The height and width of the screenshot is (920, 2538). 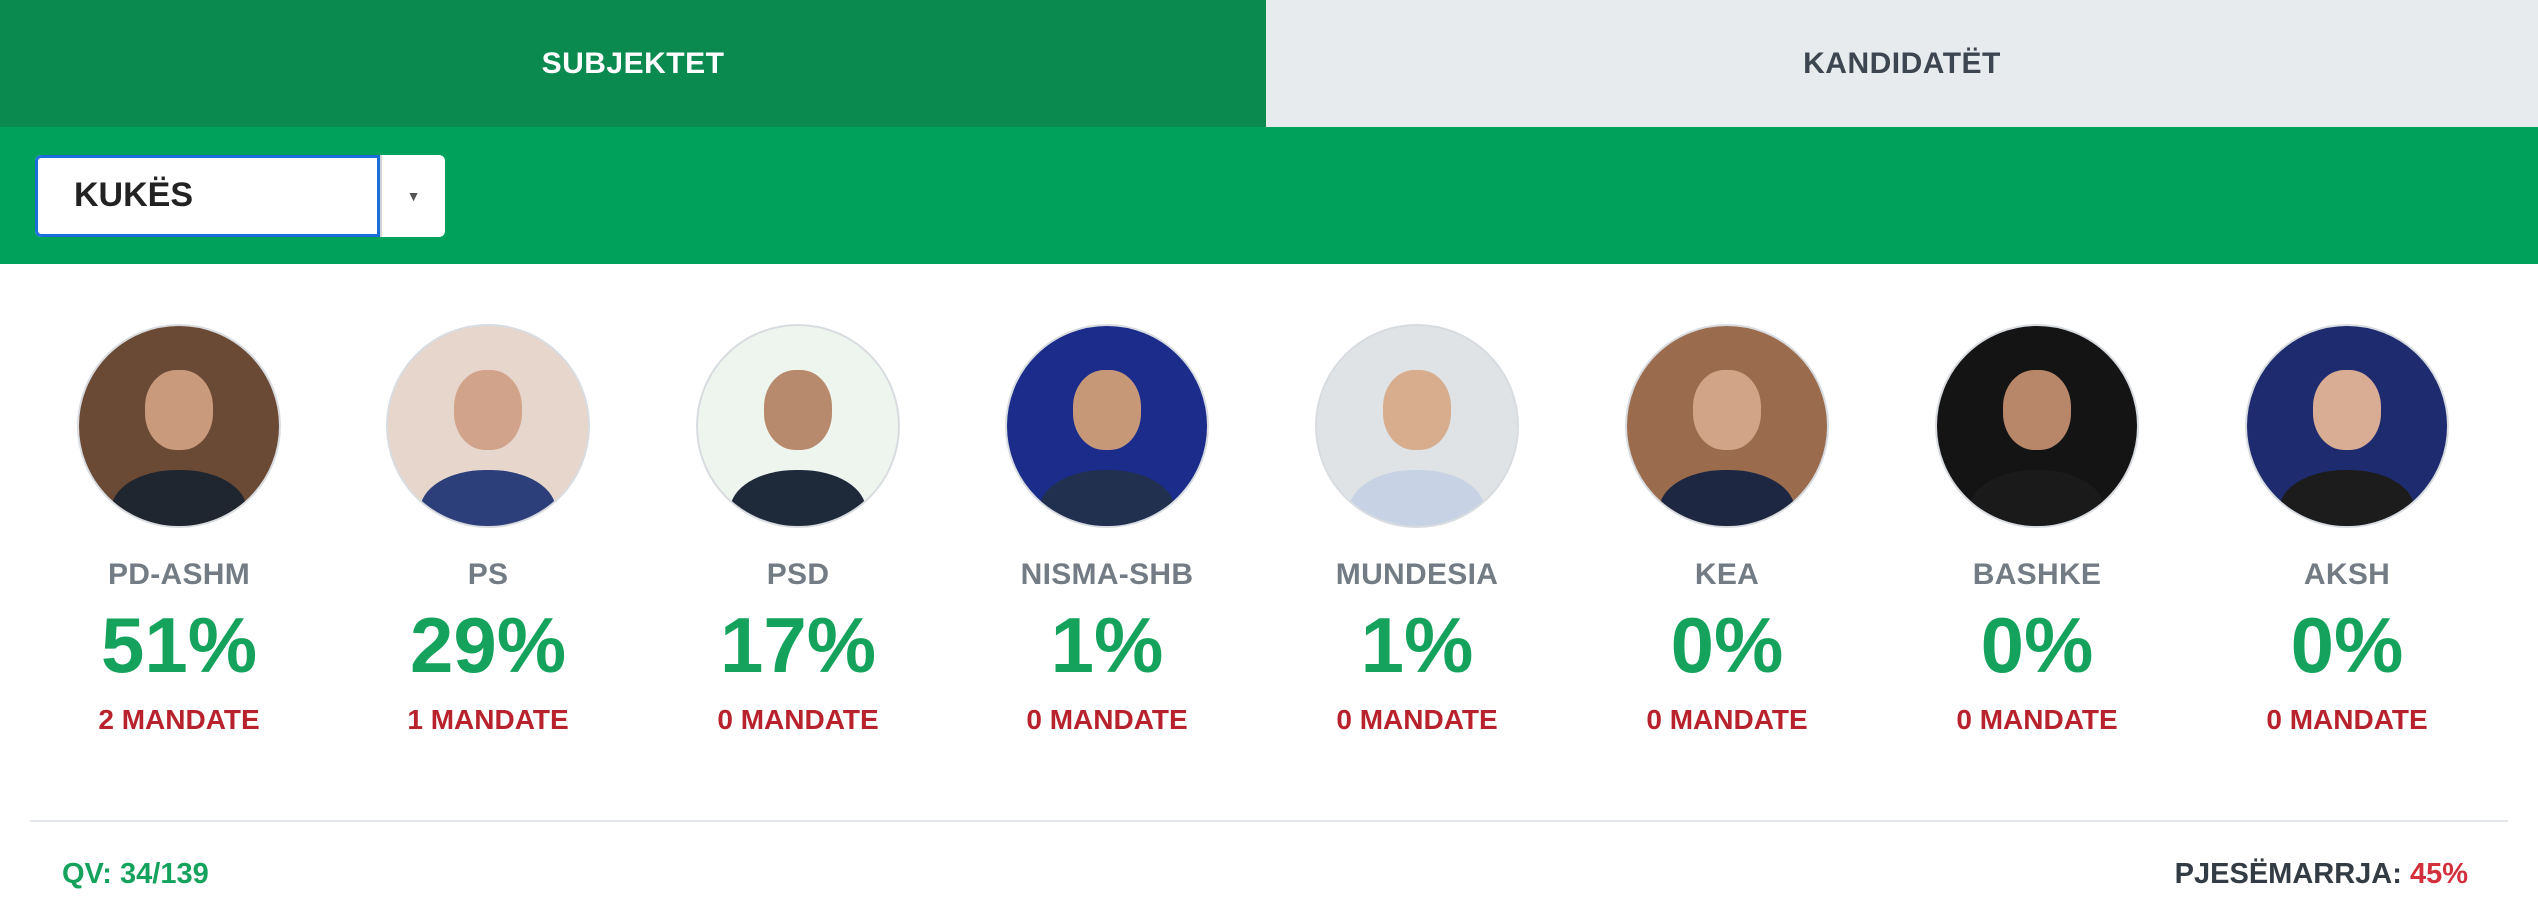 I want to click on caret-down-icon: ▼, so click(x=412, y=195).